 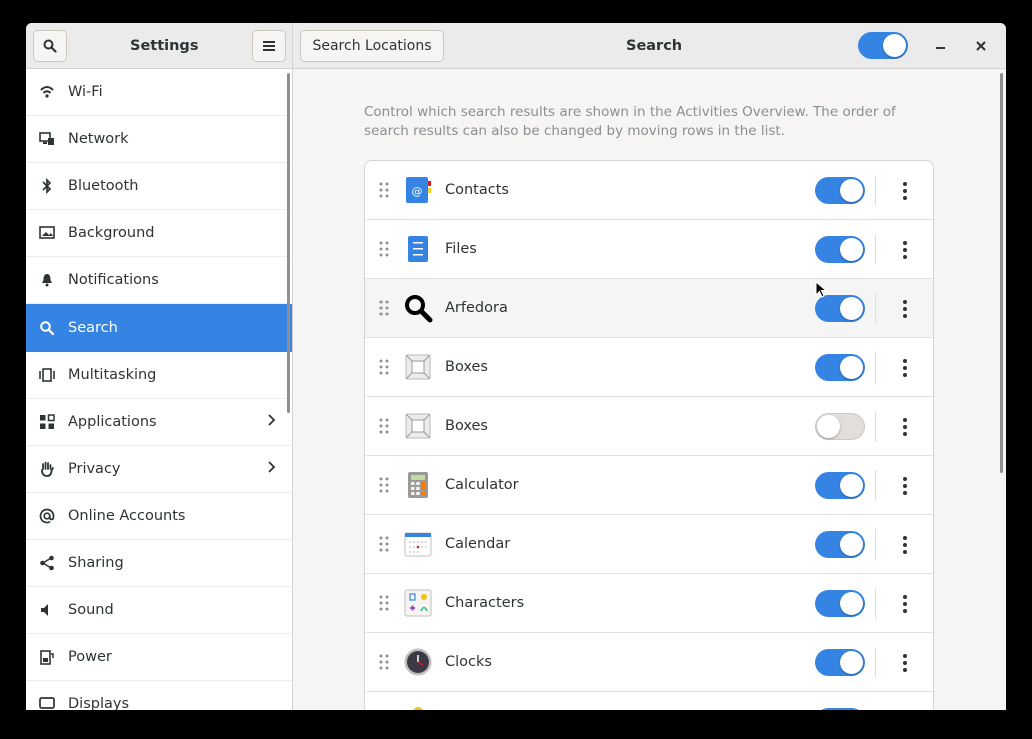 What do you see at coordinates (47, 421) in the screenshot?
I see `grid-icon` at bounding box center [47, 421].